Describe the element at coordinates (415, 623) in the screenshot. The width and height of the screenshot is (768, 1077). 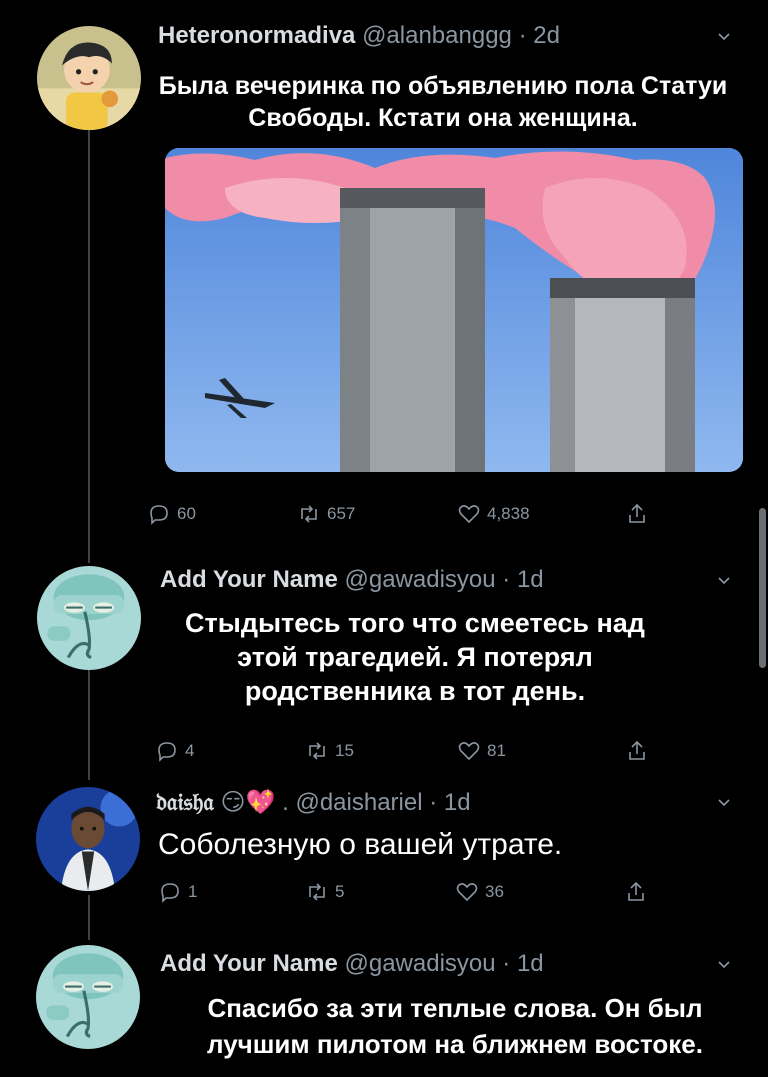
I see `tweet-text-line: Стыдытесь того что смеетесь над` at that location.